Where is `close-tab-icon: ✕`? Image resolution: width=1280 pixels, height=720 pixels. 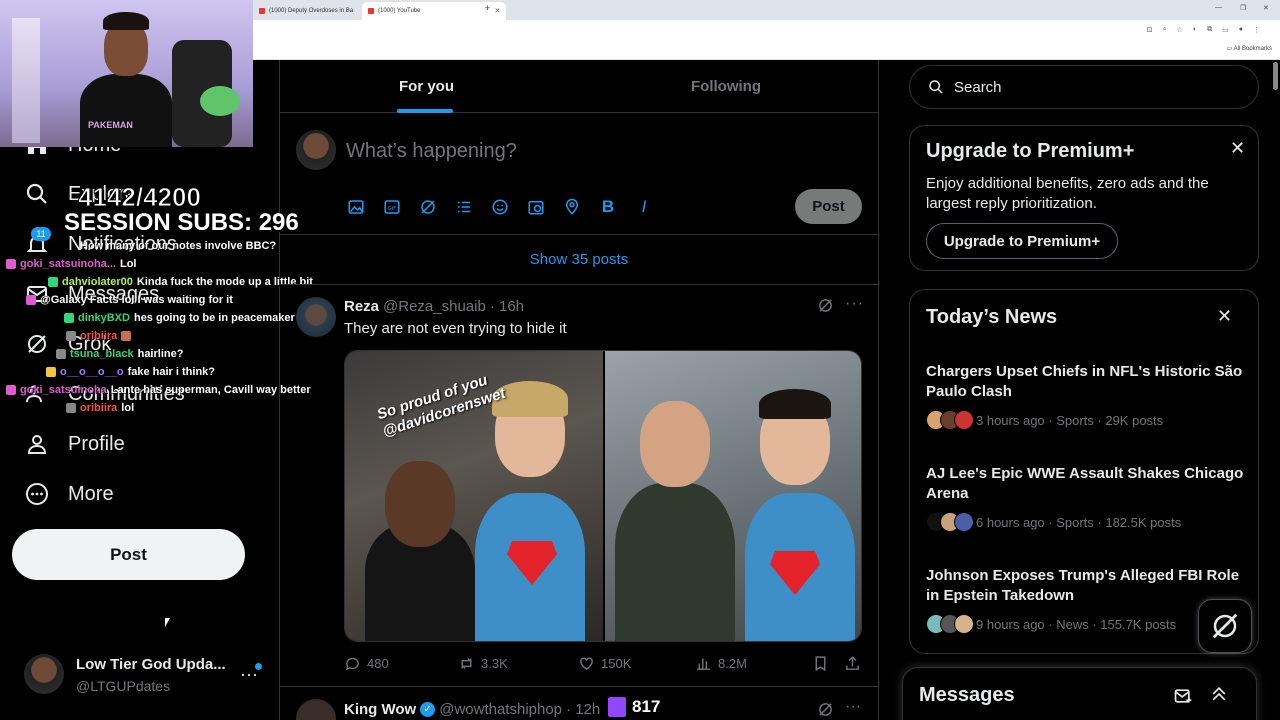
close-tab-icon: ✕ is located at coordinates (497, 11).